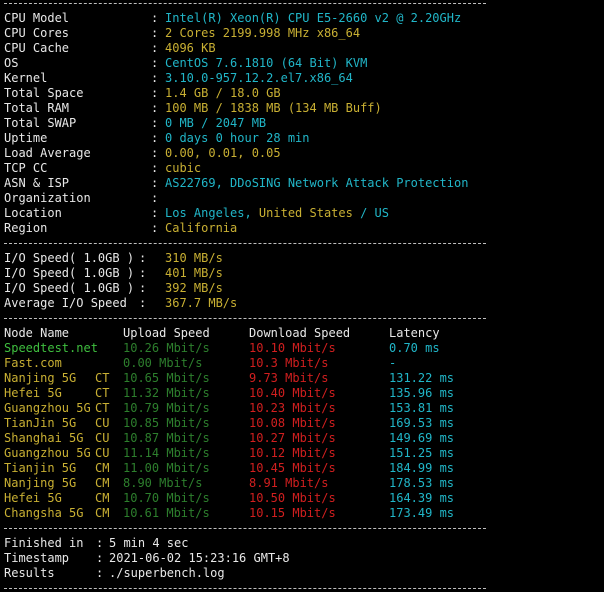  I want to click on speed-upload: 0.00 Mbit/s, so click(163, 363).